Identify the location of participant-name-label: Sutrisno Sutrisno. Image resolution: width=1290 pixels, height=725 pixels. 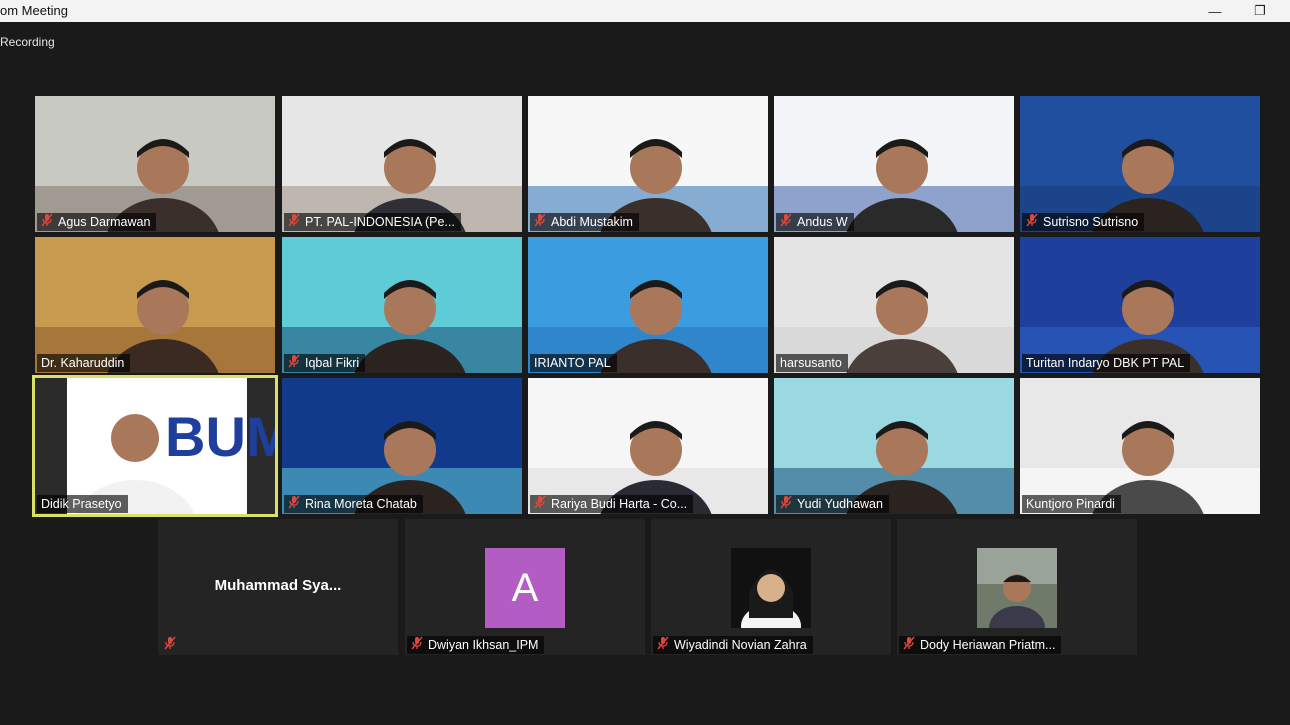
(1083, 222).